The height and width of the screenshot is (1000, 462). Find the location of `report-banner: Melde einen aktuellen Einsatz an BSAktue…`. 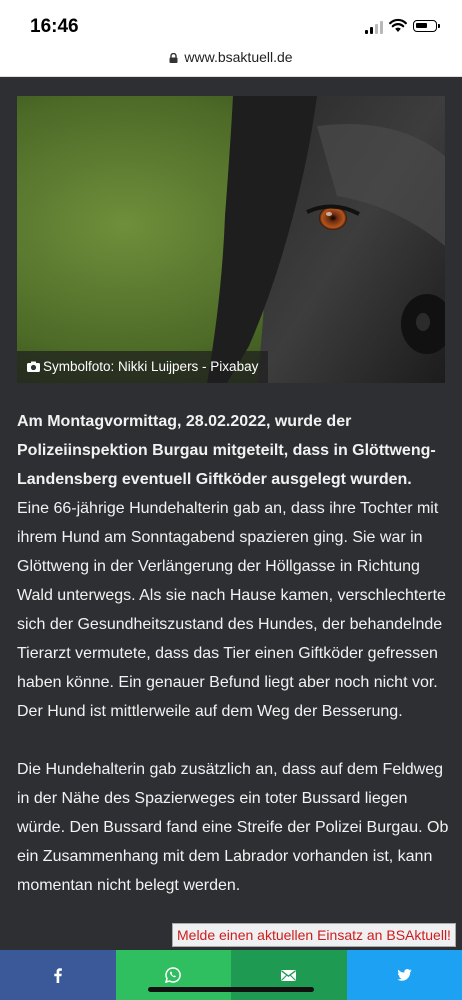

report-banner: Melde einen aktuellen Einsatz an BSAktue… is located at coordinates (314, 935).